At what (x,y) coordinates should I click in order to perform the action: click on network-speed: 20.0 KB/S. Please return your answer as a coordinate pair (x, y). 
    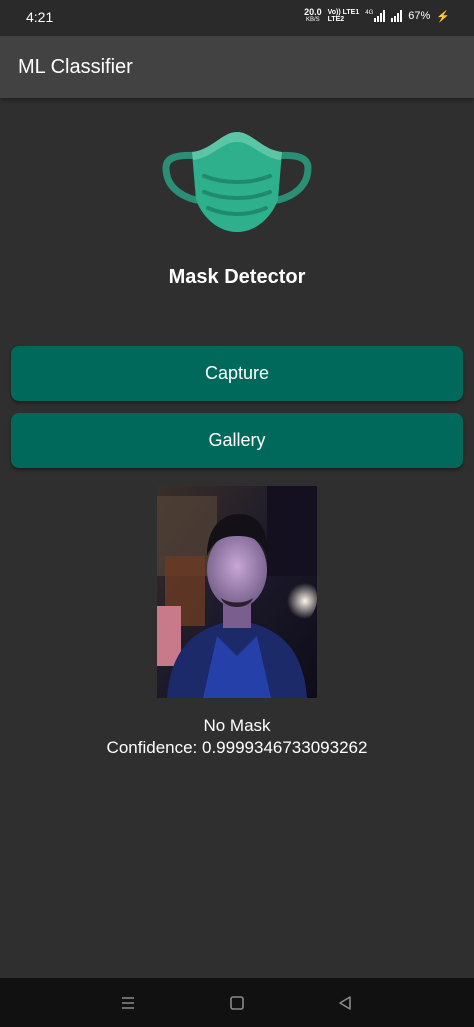
    Looking at the image, I should click on (313, 16).